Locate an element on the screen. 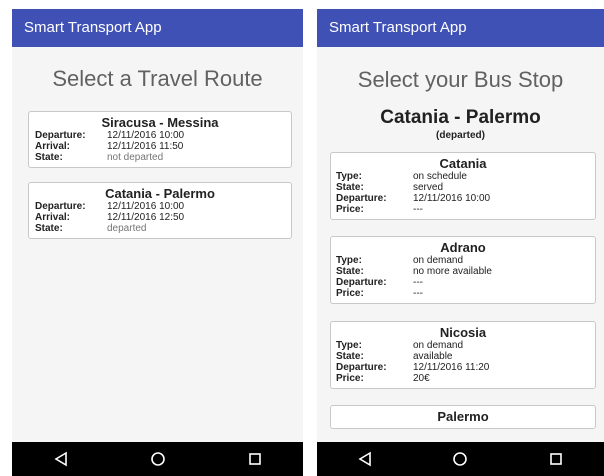 This screenshot has height=476, width=604. stop-name: Palermo is located at coordinates (463, 416).